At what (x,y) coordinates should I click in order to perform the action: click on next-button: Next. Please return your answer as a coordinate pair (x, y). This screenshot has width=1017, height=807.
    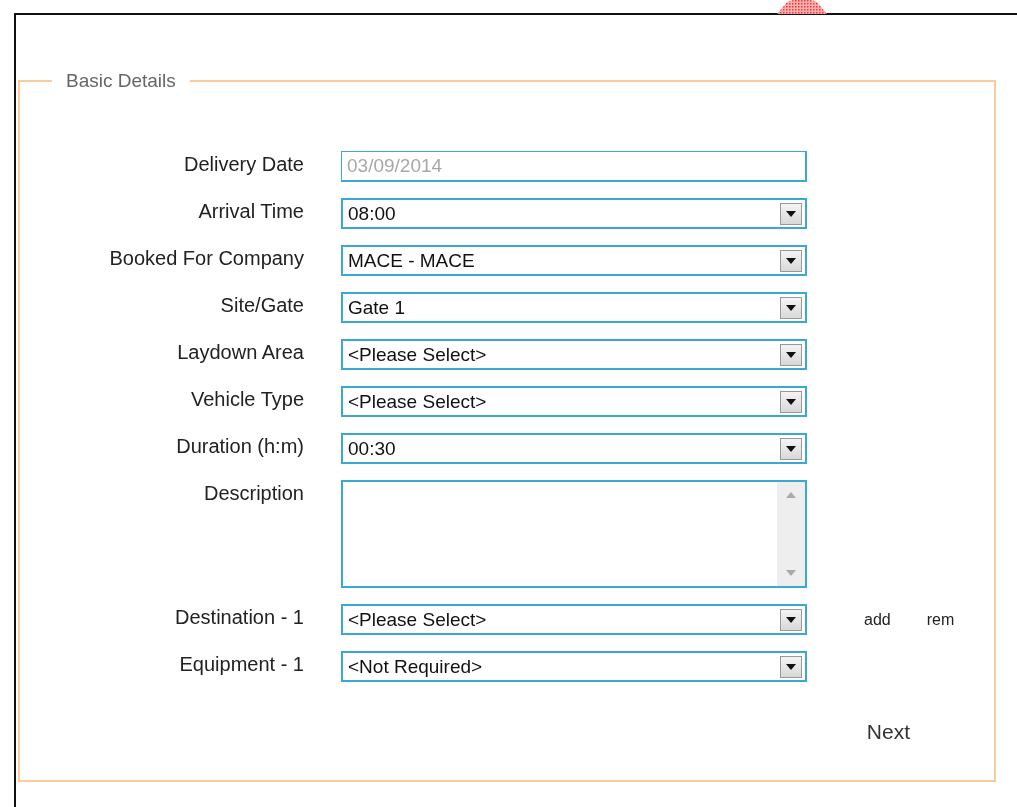
    Looking at the image, I should click on (888, 732).